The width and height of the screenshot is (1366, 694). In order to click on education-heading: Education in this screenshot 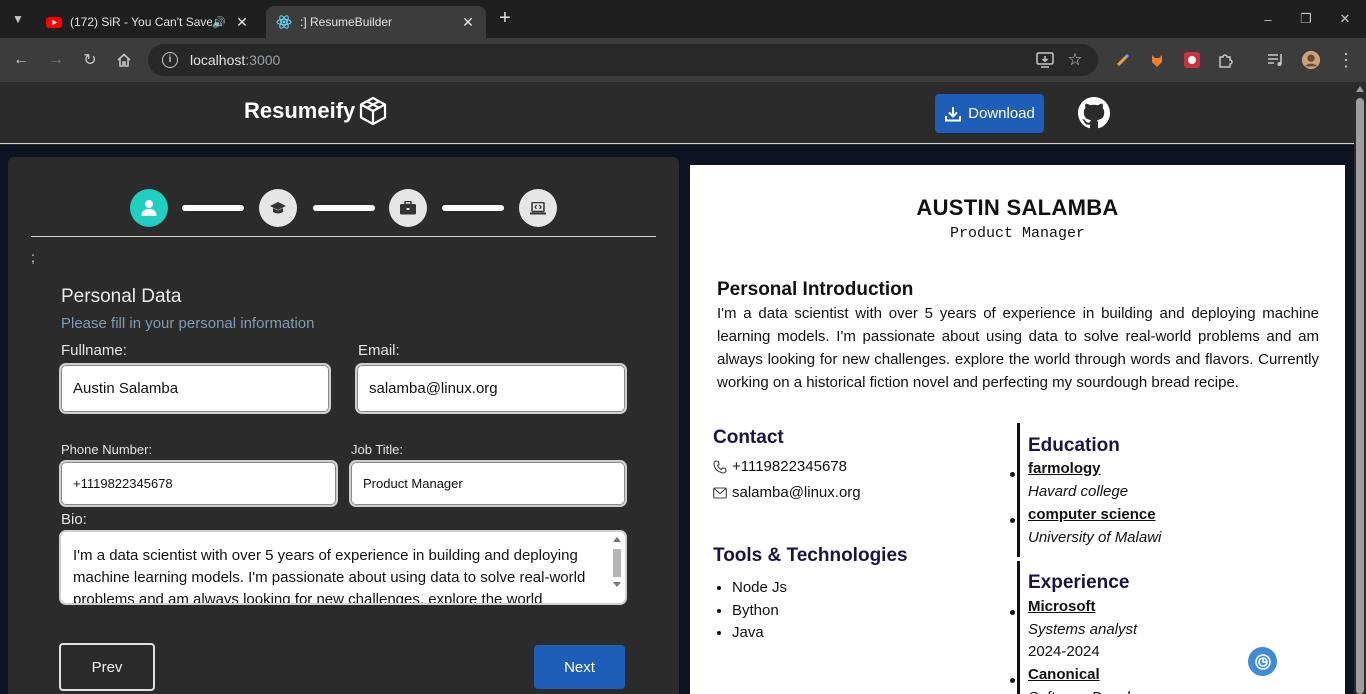, I will do `click(1074, 445)`.